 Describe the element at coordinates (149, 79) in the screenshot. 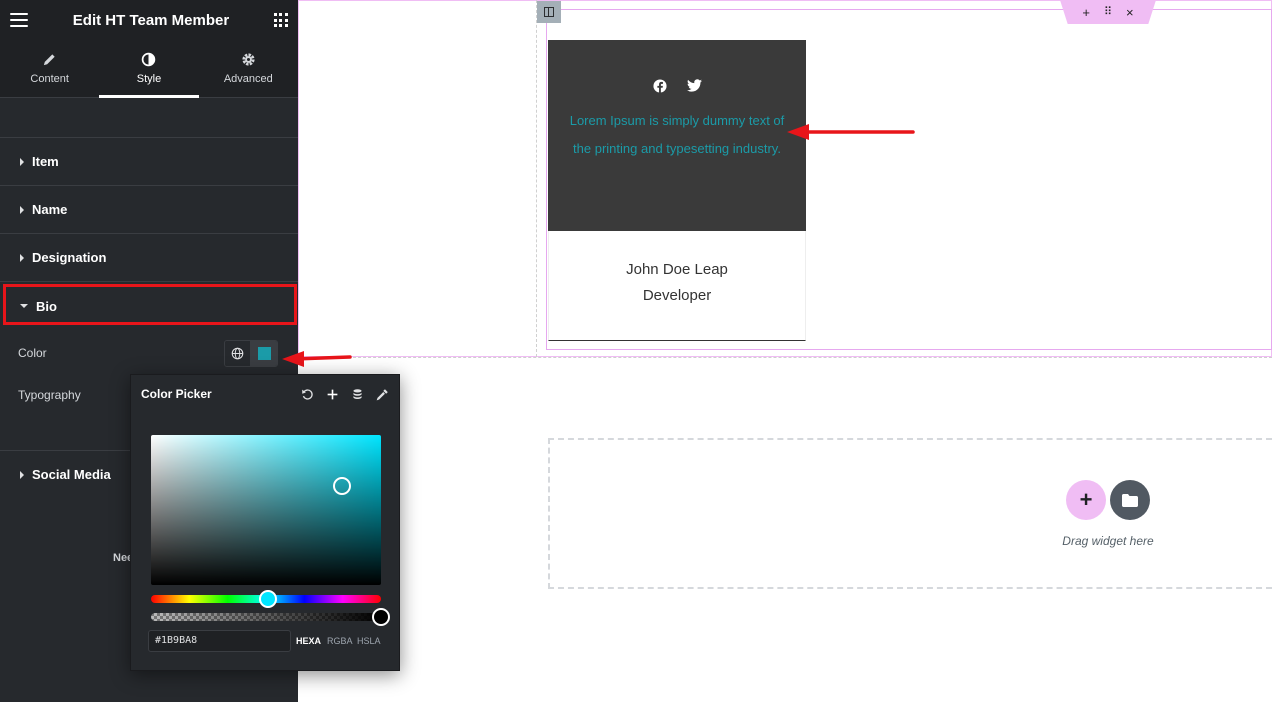

I see `tab-style-label: Style` at that location.